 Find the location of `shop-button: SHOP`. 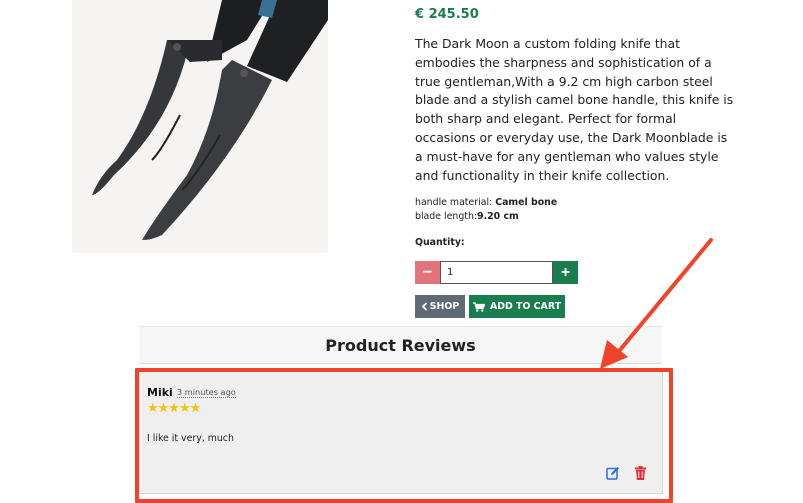

shop-button: SHOP is located at coordinates (440, 306).